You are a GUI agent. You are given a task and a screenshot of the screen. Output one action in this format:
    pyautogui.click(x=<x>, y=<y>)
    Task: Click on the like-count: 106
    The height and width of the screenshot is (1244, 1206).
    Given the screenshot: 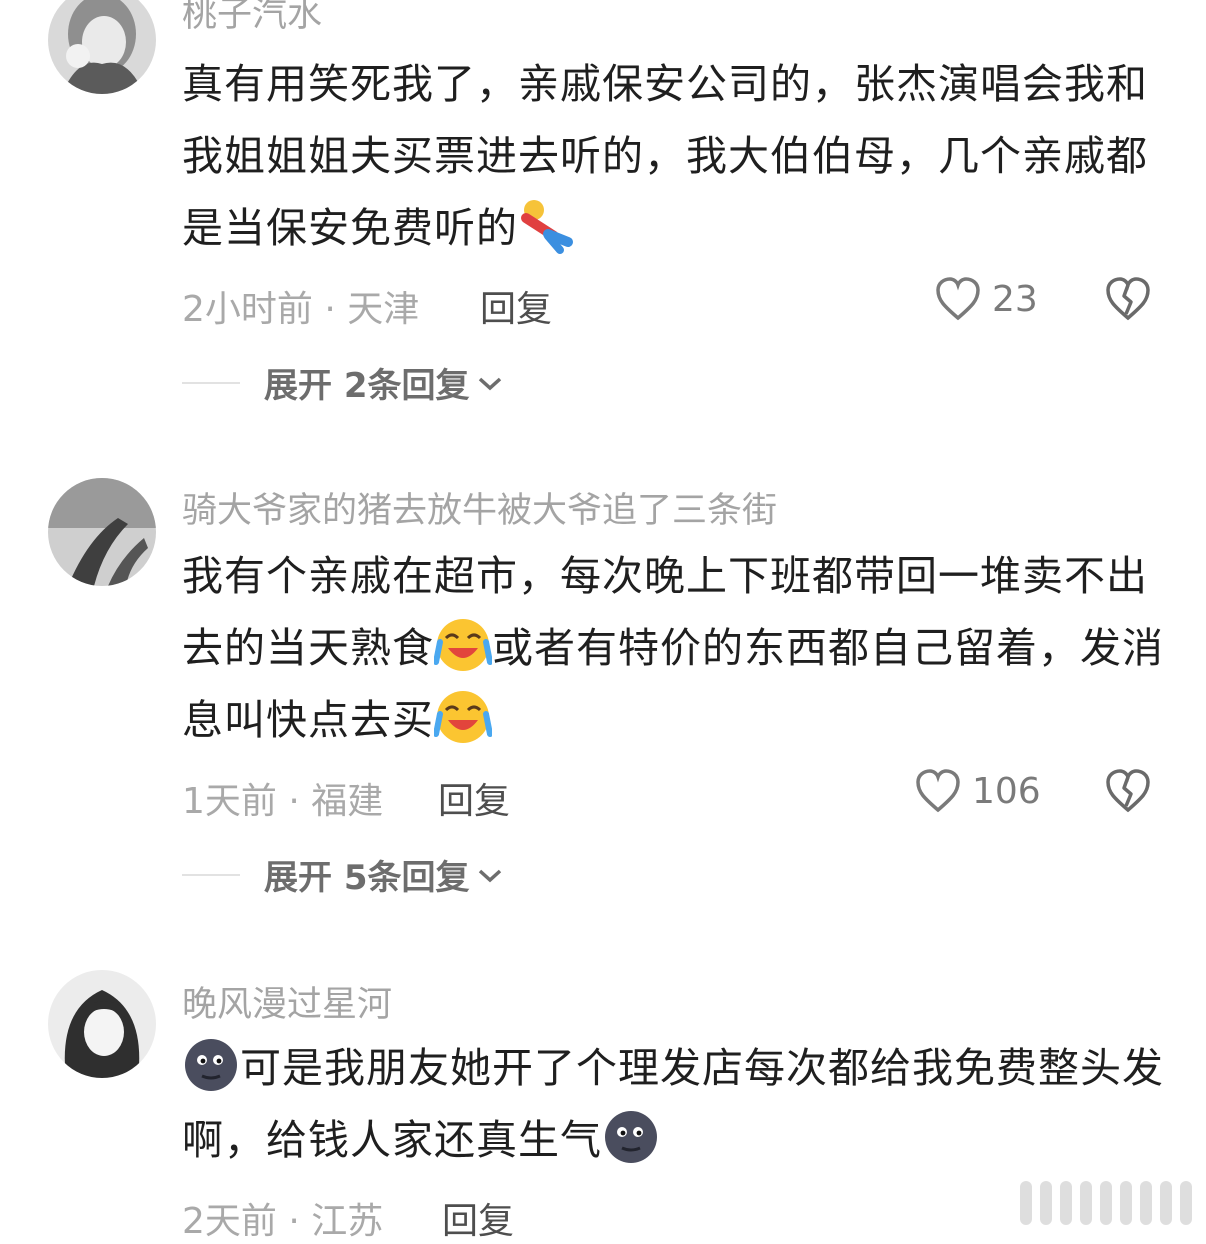 What is the action you would take?
    pyautogui.click(x=1006, y=791)
    